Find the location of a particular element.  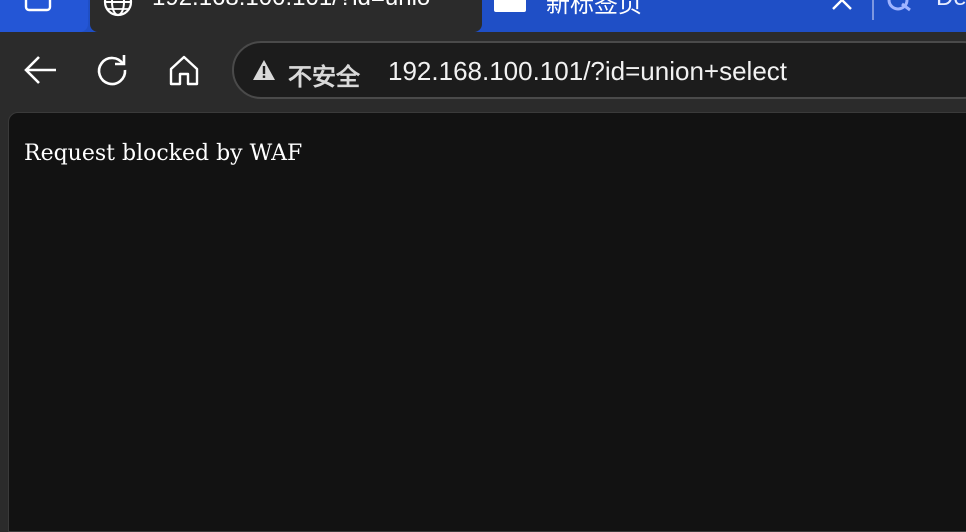

workspaces-icon is located at coordinates (39, 7).